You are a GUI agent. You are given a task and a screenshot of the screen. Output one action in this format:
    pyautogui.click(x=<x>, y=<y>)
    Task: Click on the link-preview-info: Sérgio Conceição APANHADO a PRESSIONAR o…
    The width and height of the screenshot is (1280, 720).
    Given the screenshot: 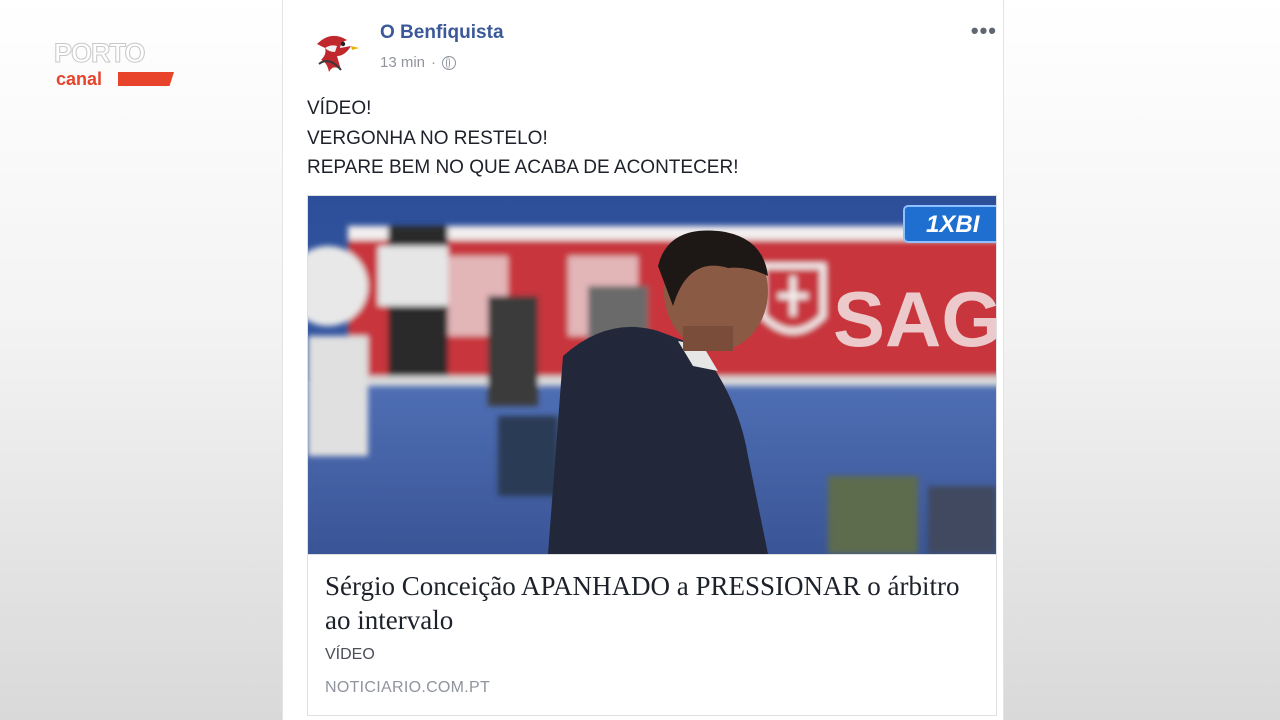 What is the action you would take?
    pyautogui.click(x=652, y=635)
    